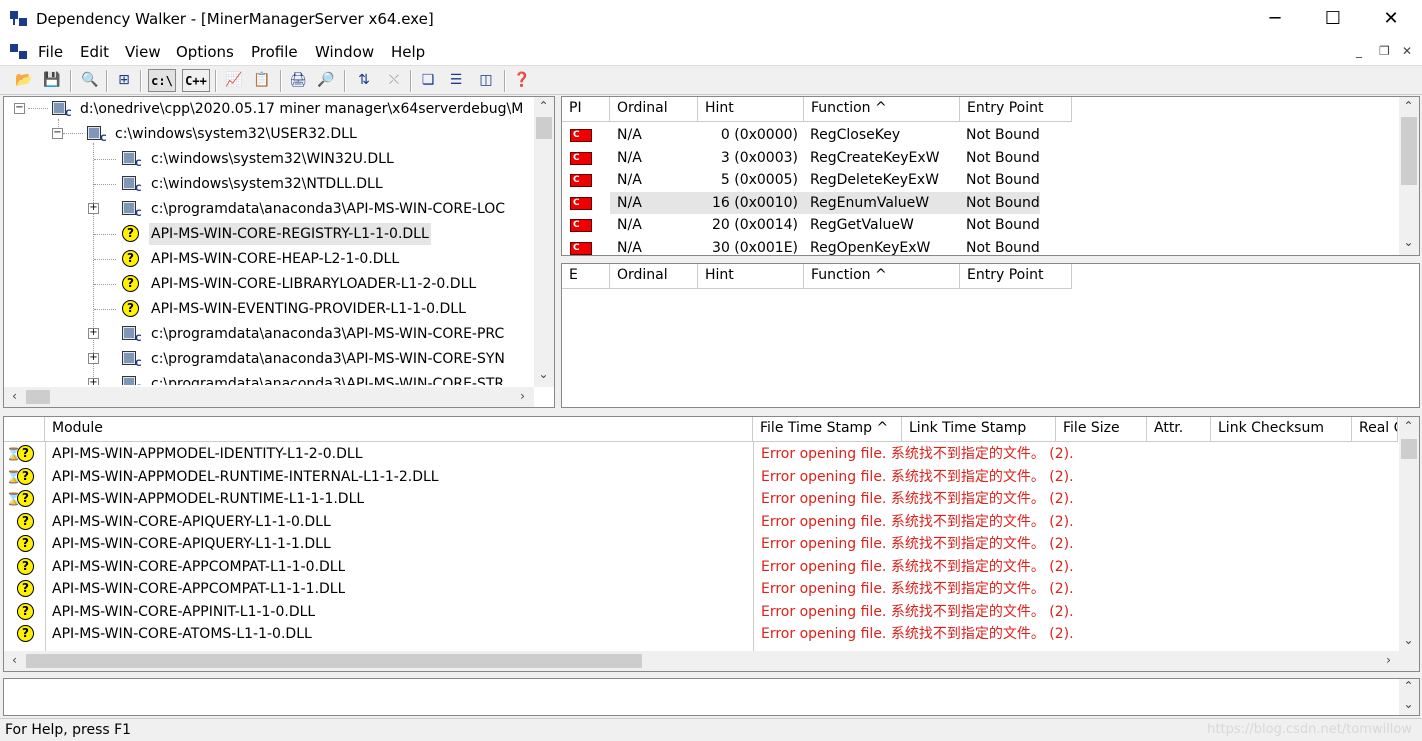 This screenshot has width=1422, height=741. What do you see at coordinates (274, 234) in the screenshot?
I see `tree-node-registry: ? API-MS-WIN-CORE-REGISTRY-L1-1-0.DLL` at bounding box center [274, 234].